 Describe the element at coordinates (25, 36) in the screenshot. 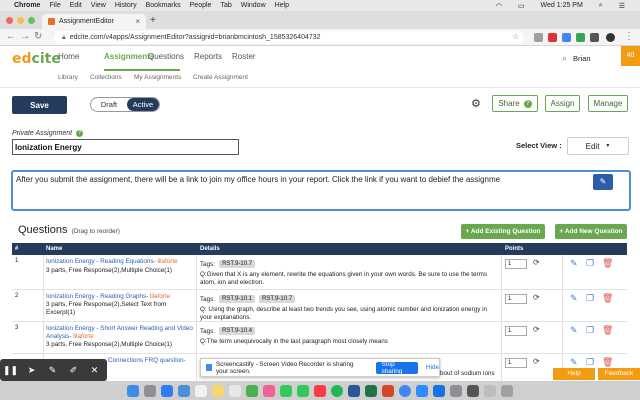

I see `forward-icon: →` at that location.